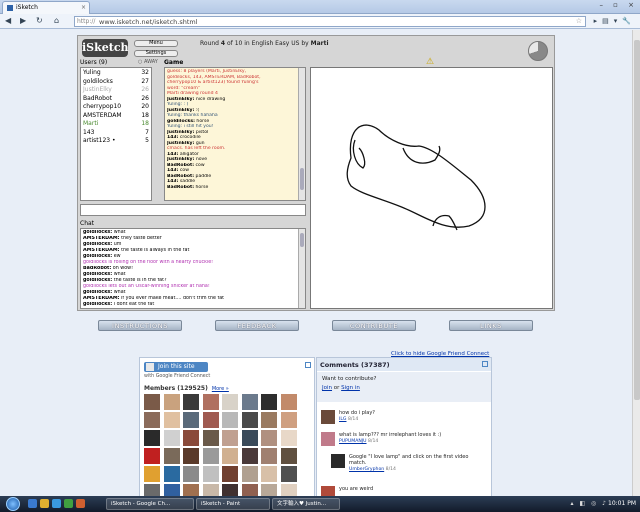 The width and height of the screenshot is (640, 512). I want to click on bookmark-star-icon: ☆, so click(579, 21).